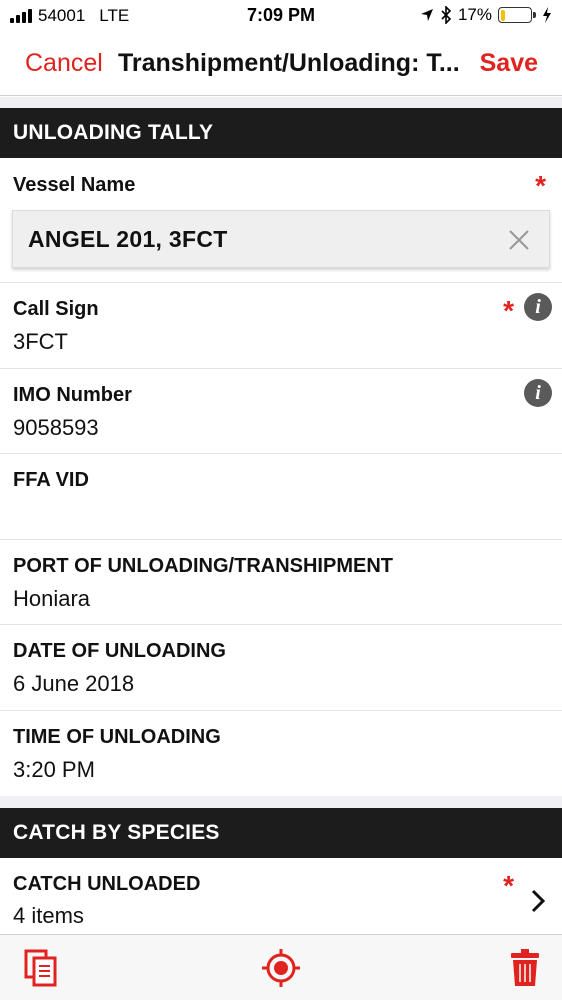 This screenshot has height=1000, width=562. I want to click on chevron-right-icon, so click(538, 901).